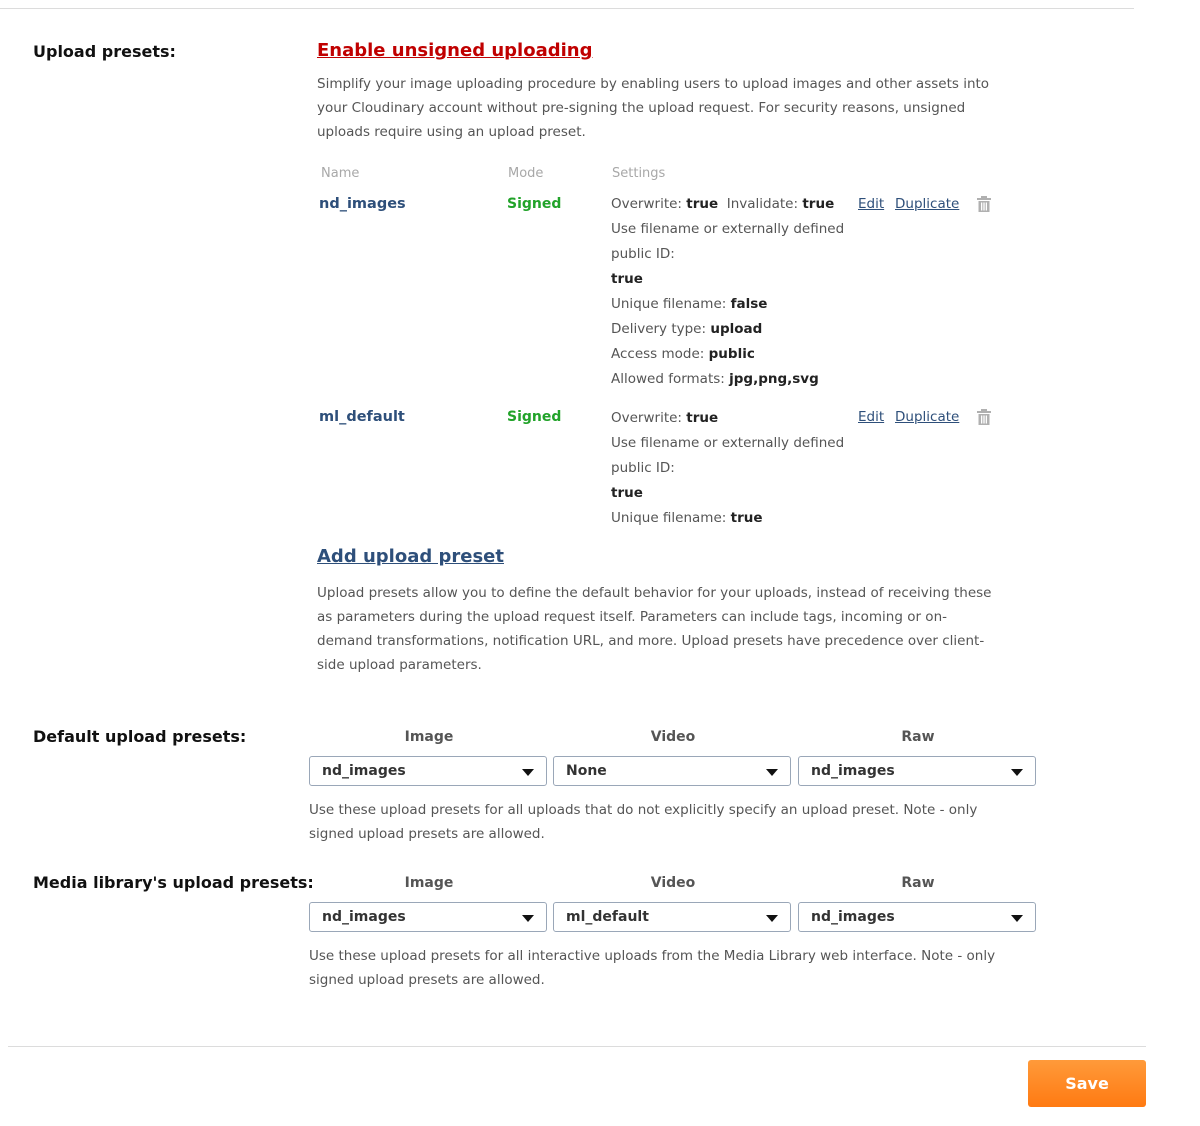  Describe the element at coordinates (410, 556) in the screenshot. I see `add-upload-preset-link: Add upload preset` at that location.